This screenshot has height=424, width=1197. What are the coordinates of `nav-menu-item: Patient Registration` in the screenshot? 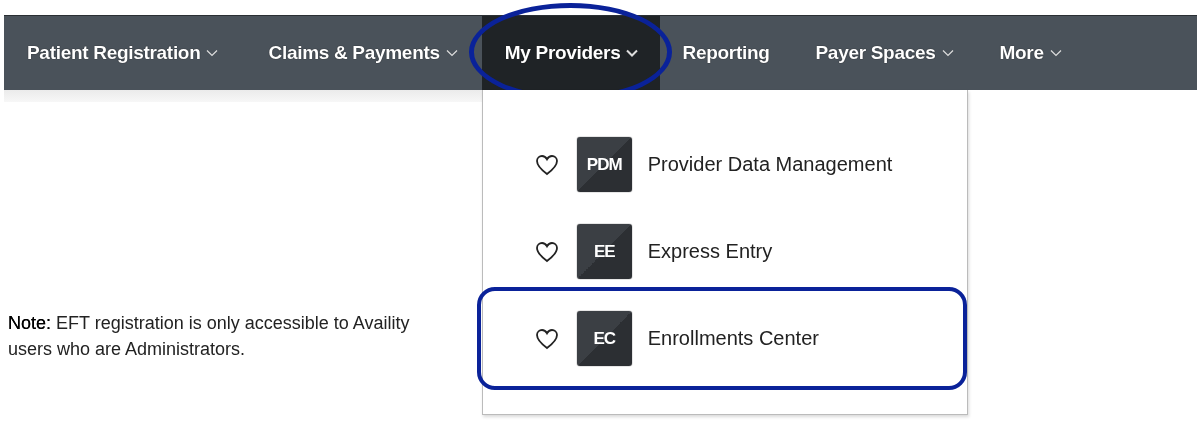 It's located at (136, 53).